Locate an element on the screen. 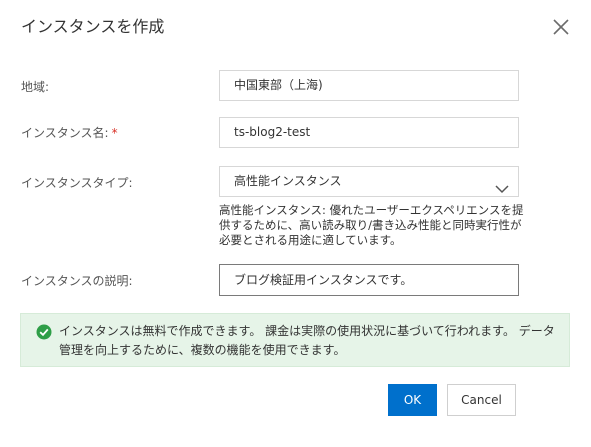  instance-name-input: ts-blog2-test is located at coordinates (369, 132).